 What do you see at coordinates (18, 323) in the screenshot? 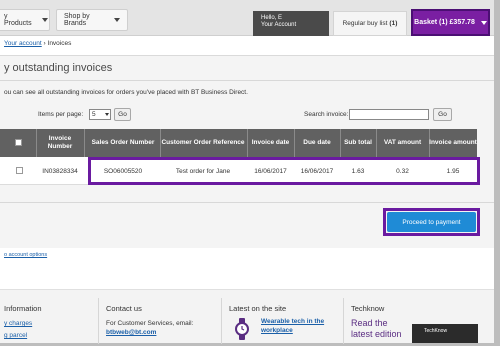
I see `footer-charges-link: y charges` at bounding box center [18, 323].